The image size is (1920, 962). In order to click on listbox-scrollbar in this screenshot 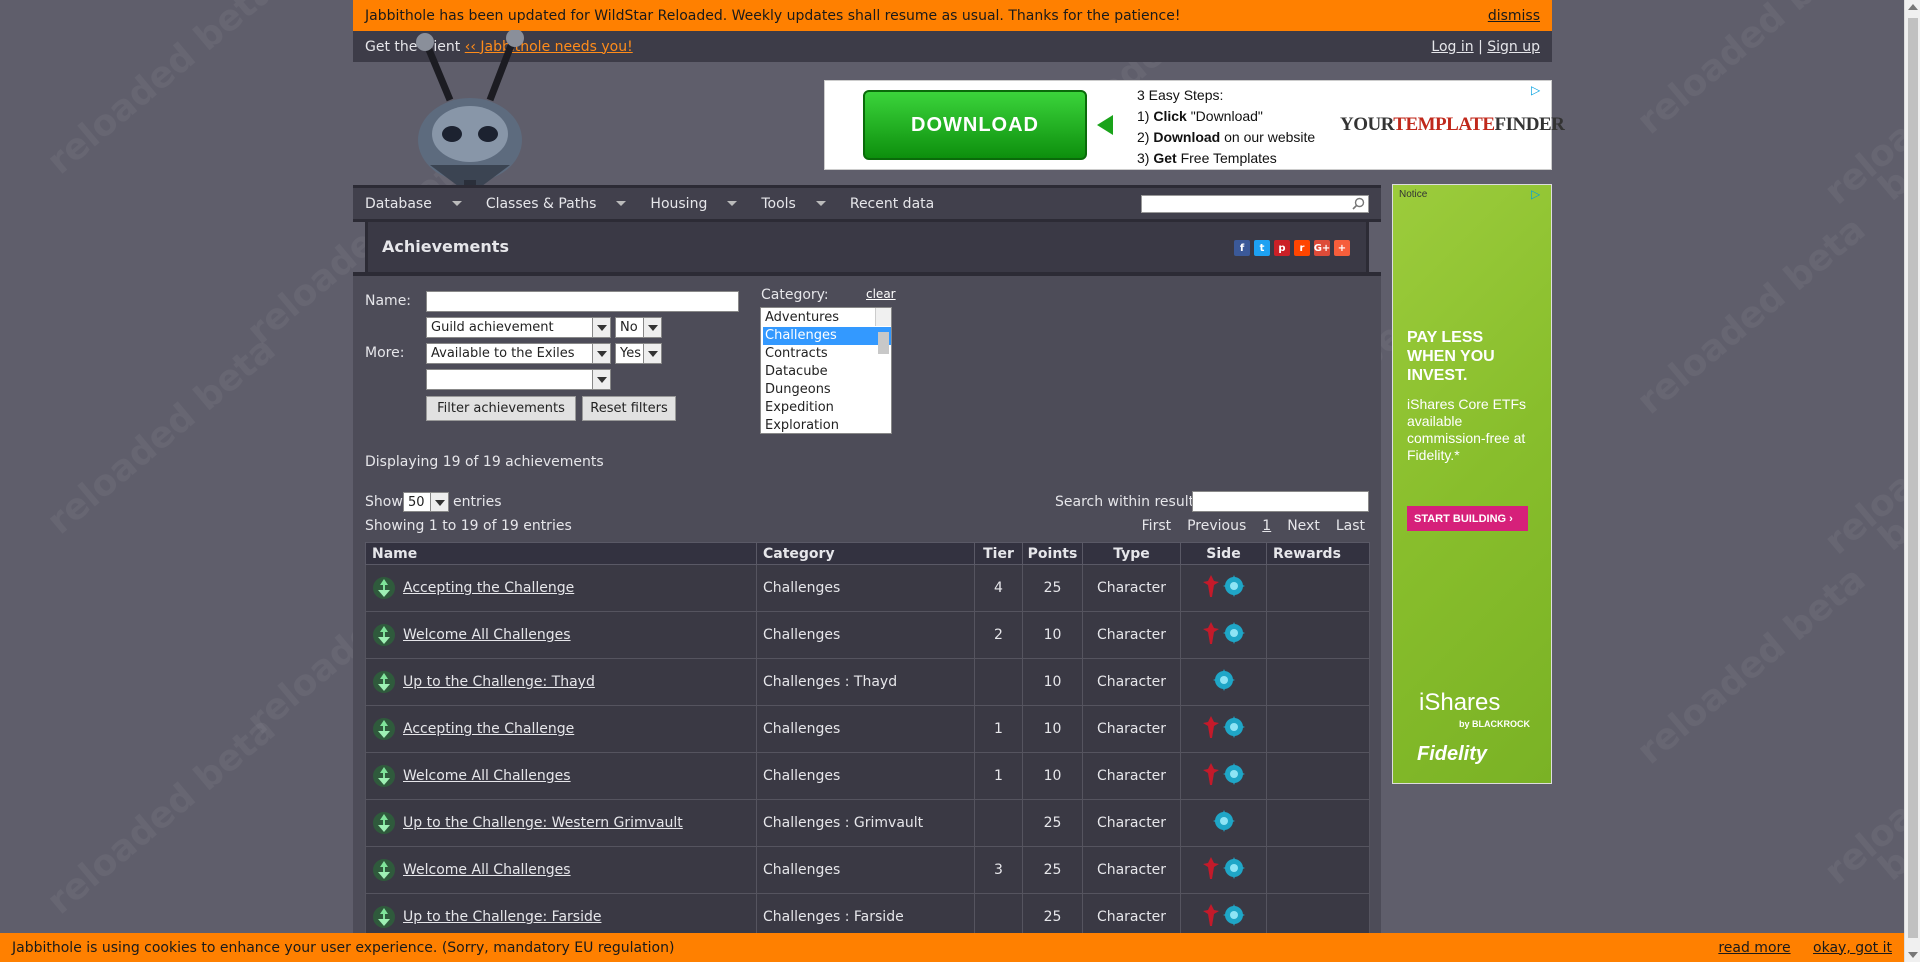, I will do `click(883, 331)`.